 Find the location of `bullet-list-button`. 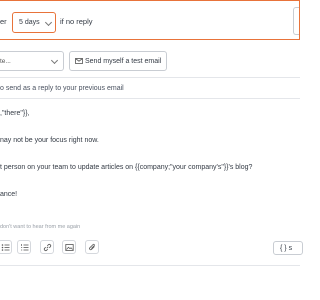

bullet-list-button is located at coordinates (6, 247).